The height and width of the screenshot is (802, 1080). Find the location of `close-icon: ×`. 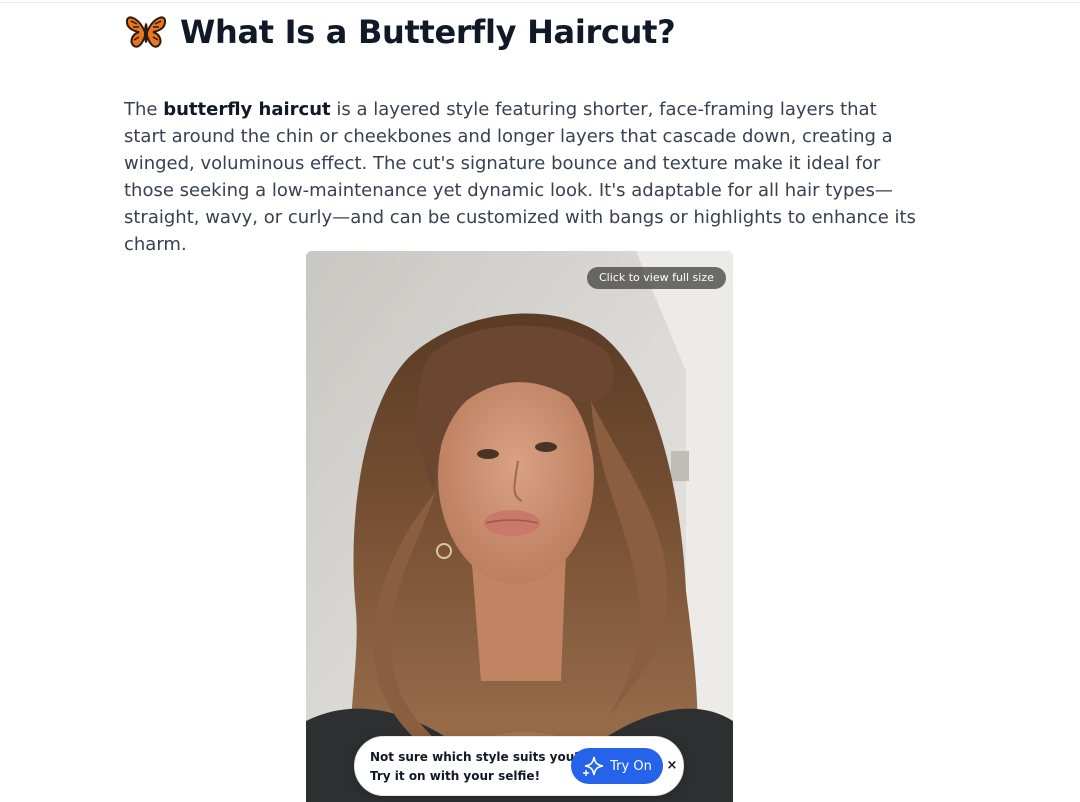

close-icon: × is located at coordinates (672, 766).